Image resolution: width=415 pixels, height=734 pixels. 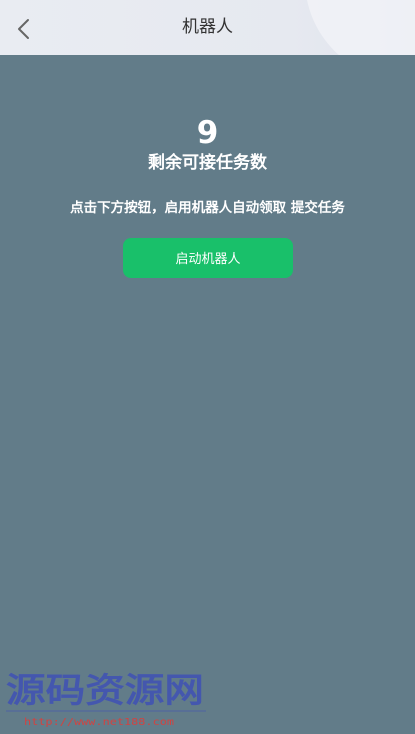 What do you see at coordinates (207, 133) in the screenshot?
I see `remaining-task-count: 9` at bounding box center [207, 133].